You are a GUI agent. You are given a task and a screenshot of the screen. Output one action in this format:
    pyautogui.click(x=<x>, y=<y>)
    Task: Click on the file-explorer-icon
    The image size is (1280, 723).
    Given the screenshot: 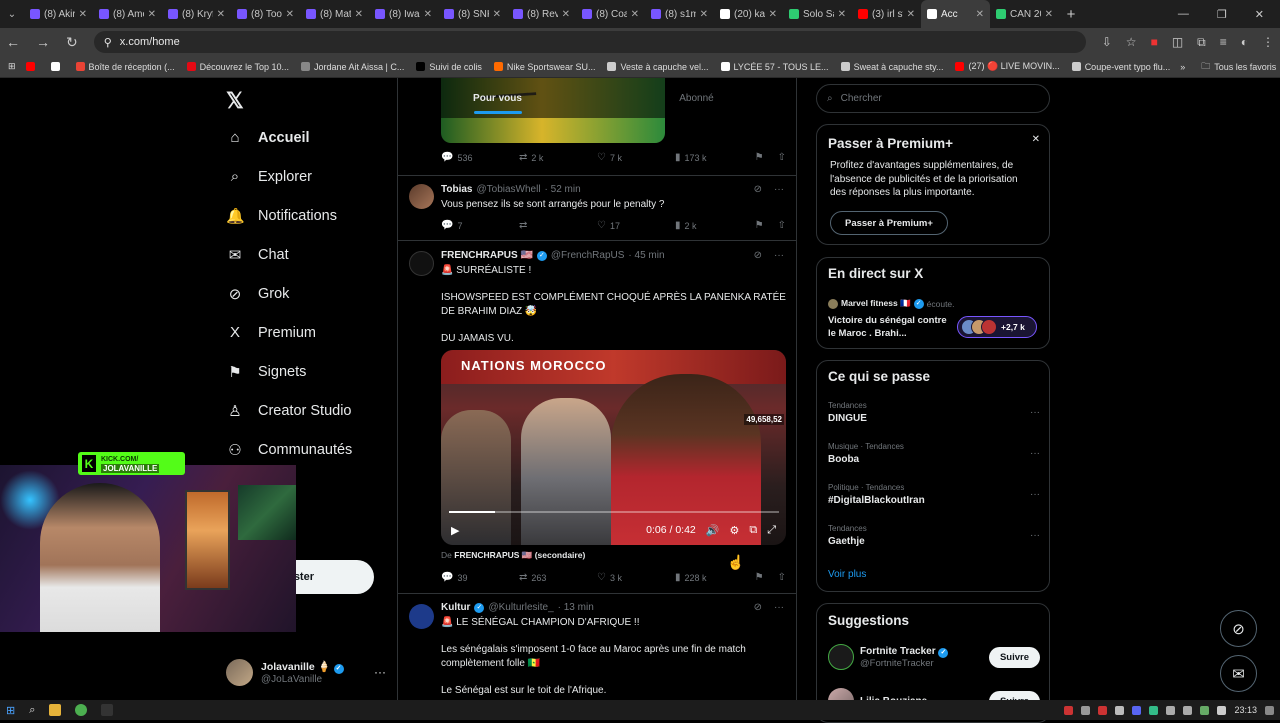 What is the action you would take?
    pyautogui.click(x=55, y=710)
    